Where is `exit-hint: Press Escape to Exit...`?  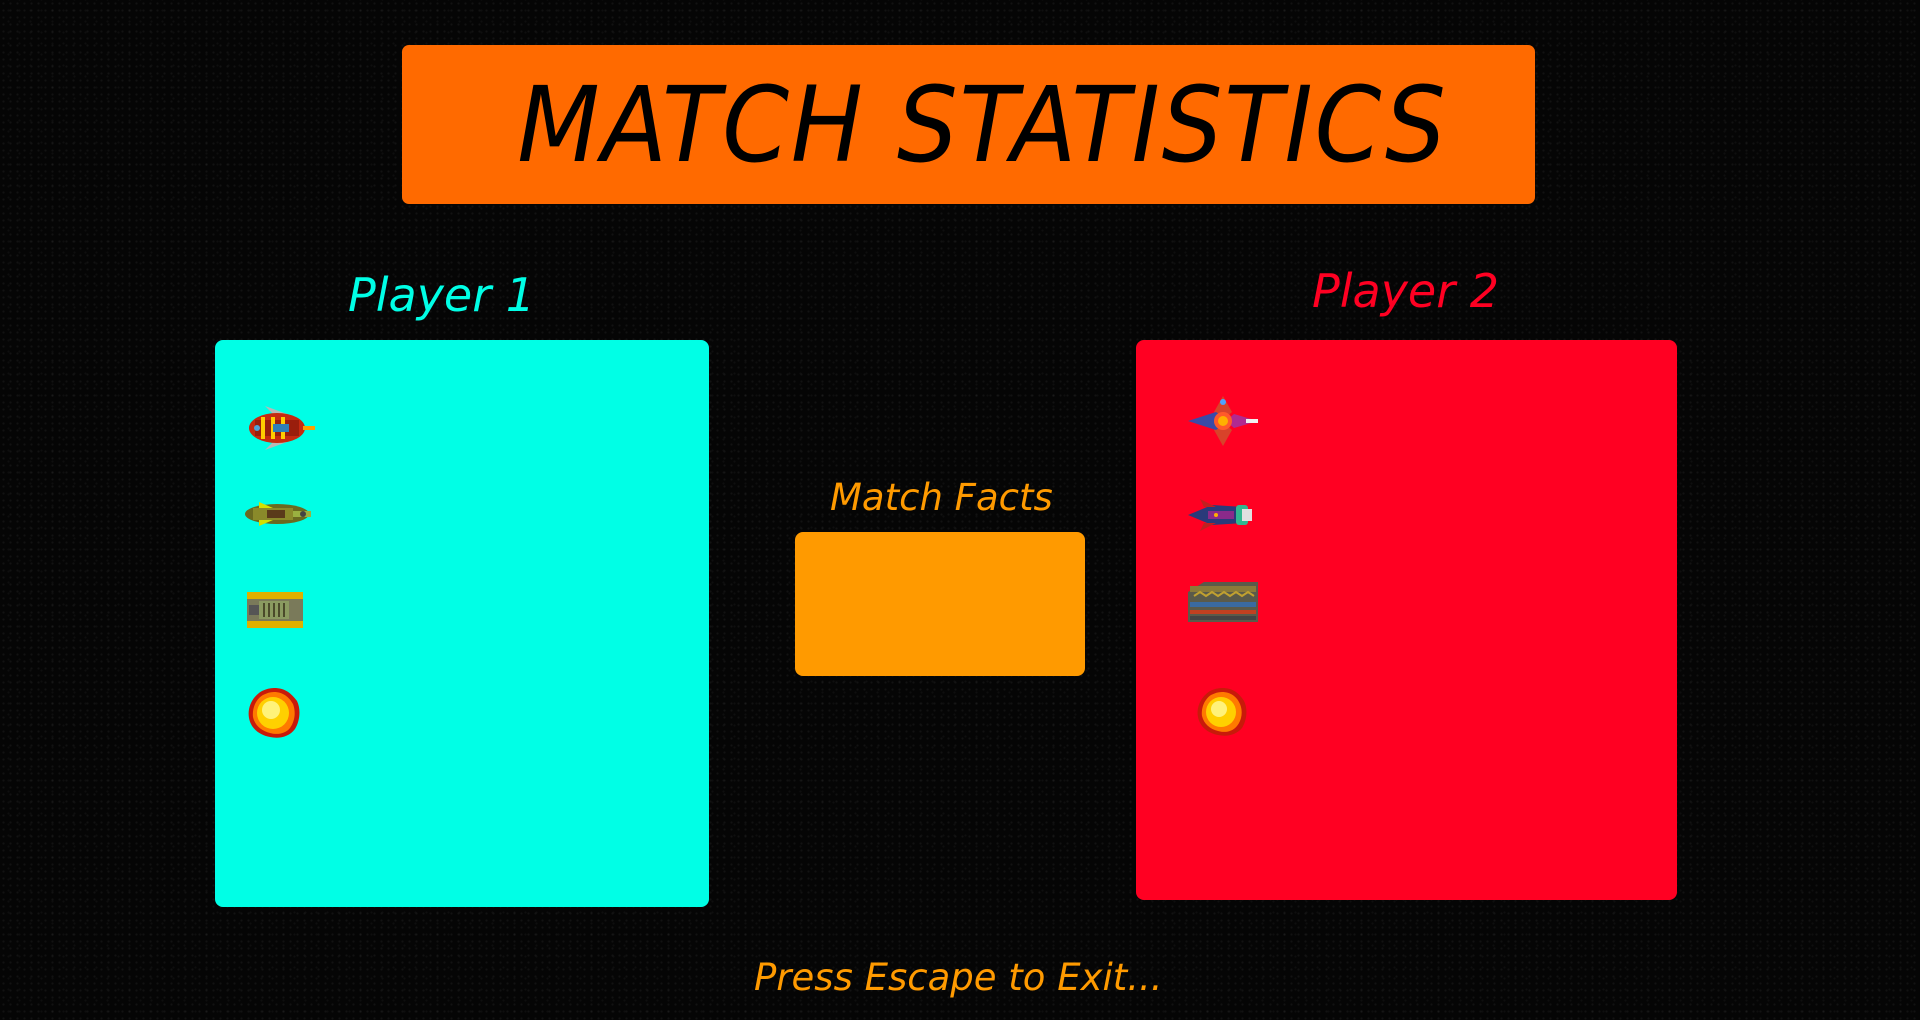 exit-hint: Press Escape to Exit... is located at coordinates (958, 977).